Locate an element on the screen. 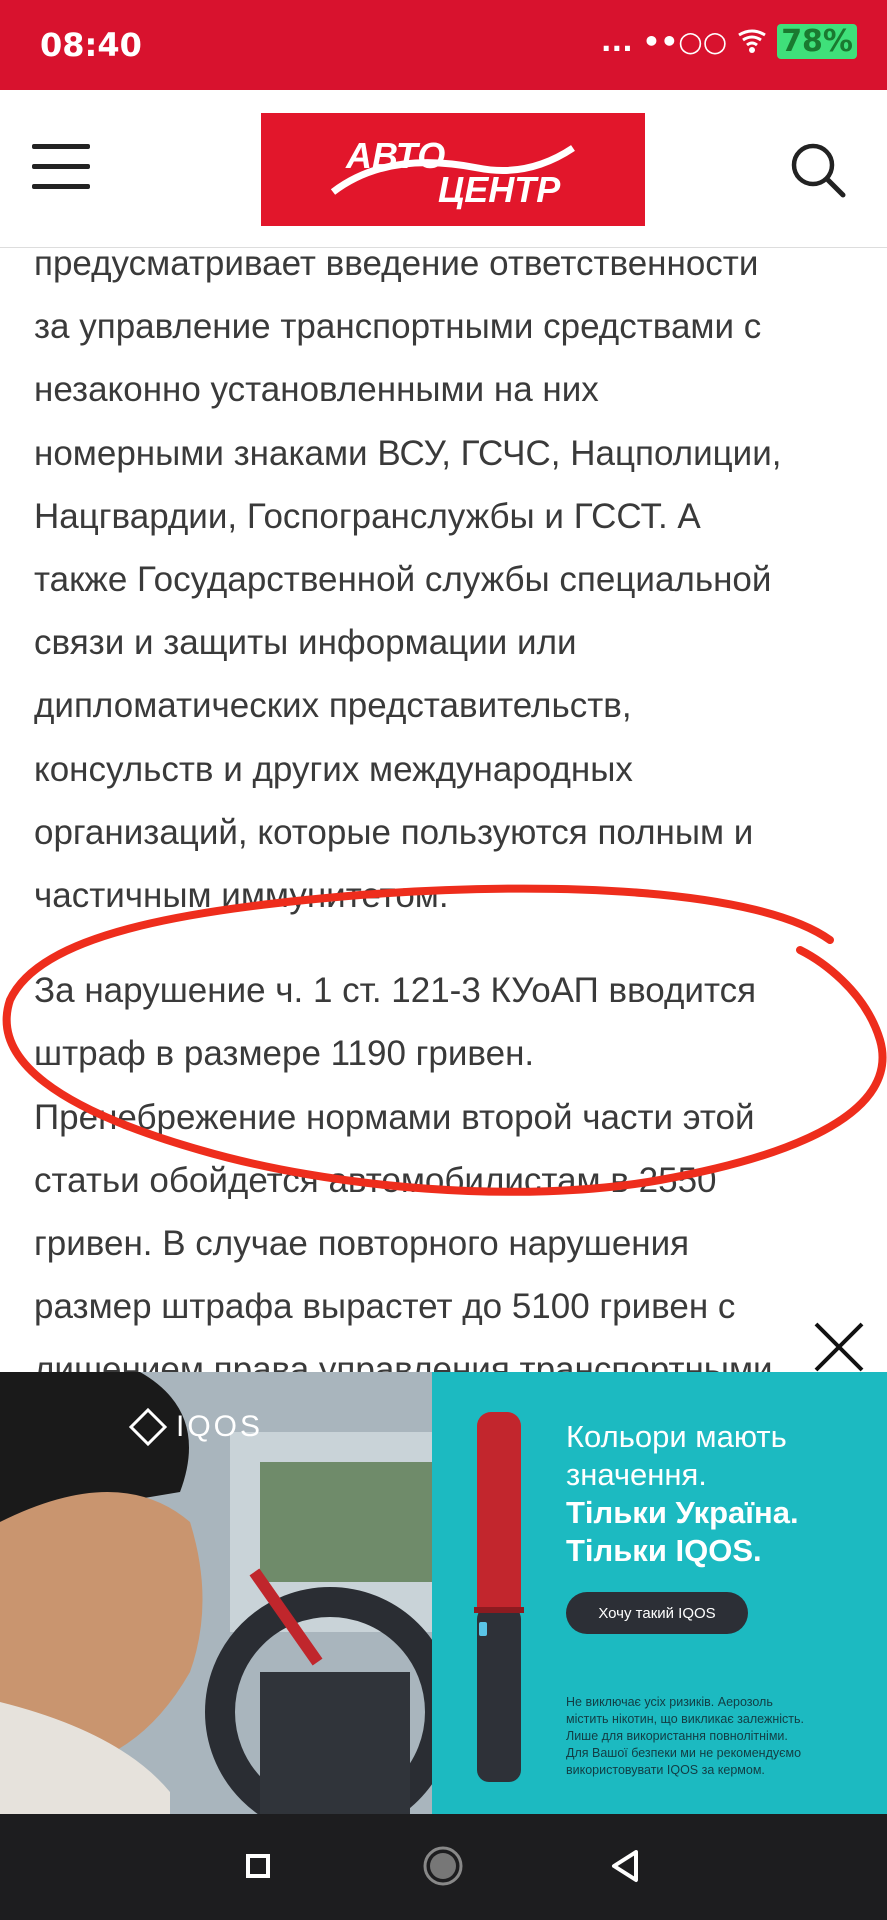 Image resolution: width=887 pixels, height=1920 pixels. iqos-logo: IQOS is located at coordinates (195, 1427).